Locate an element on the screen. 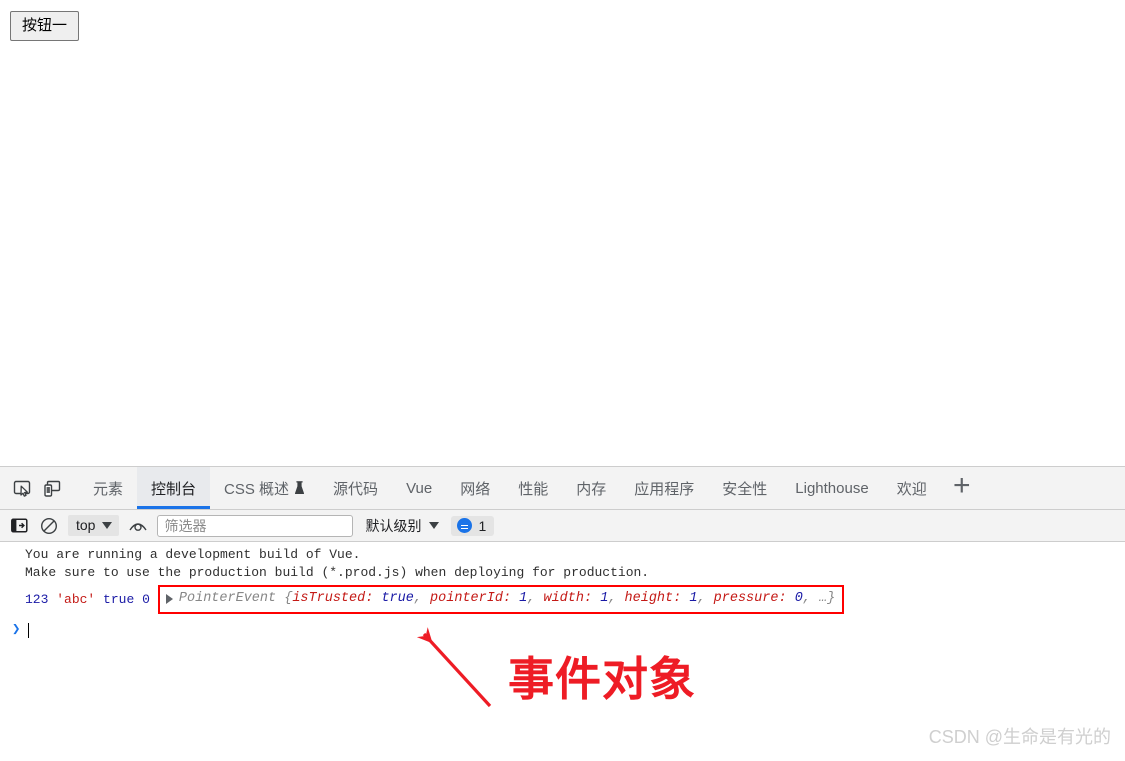 The image size is (1125, 761). tab-label: 源代码 is located at coordinates (356, 489).